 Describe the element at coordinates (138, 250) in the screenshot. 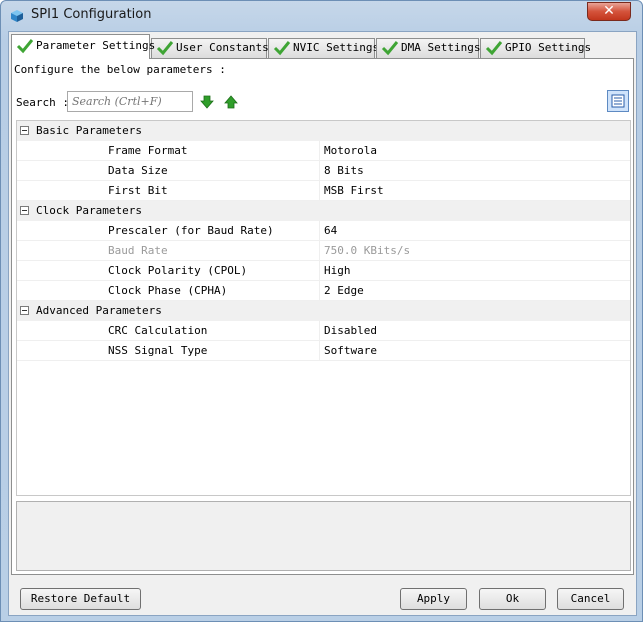

I see `param-name: Baud Rate` at that location.